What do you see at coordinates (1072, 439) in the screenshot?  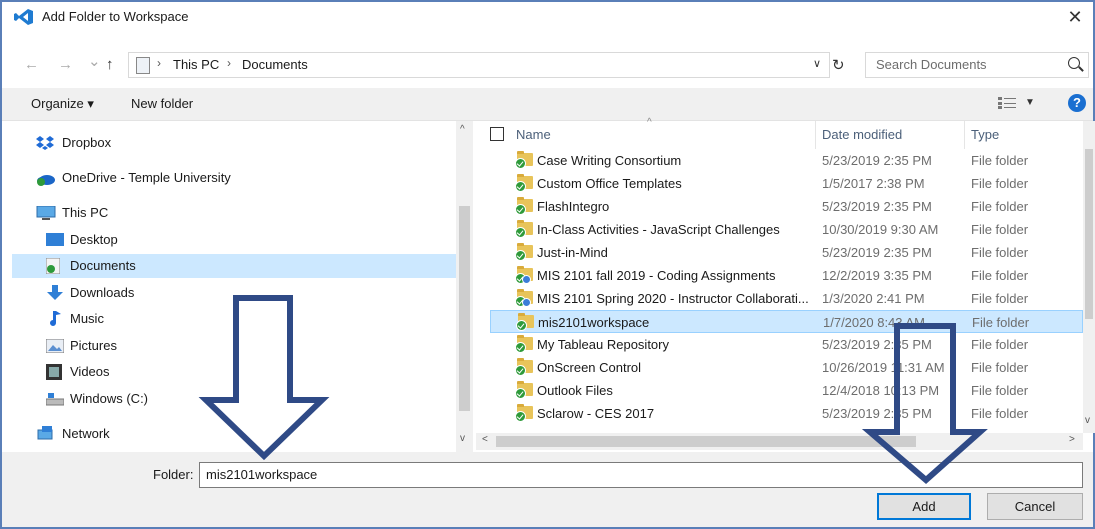 I see `scroll-right-arrow: >` at bounding box center [1072, 439].